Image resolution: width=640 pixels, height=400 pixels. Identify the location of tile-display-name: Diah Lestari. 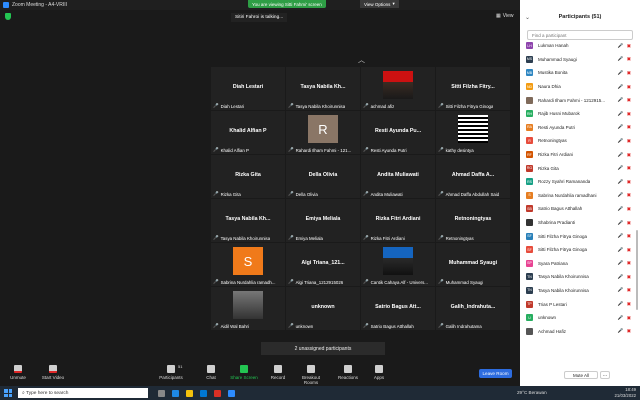
(248, 87).